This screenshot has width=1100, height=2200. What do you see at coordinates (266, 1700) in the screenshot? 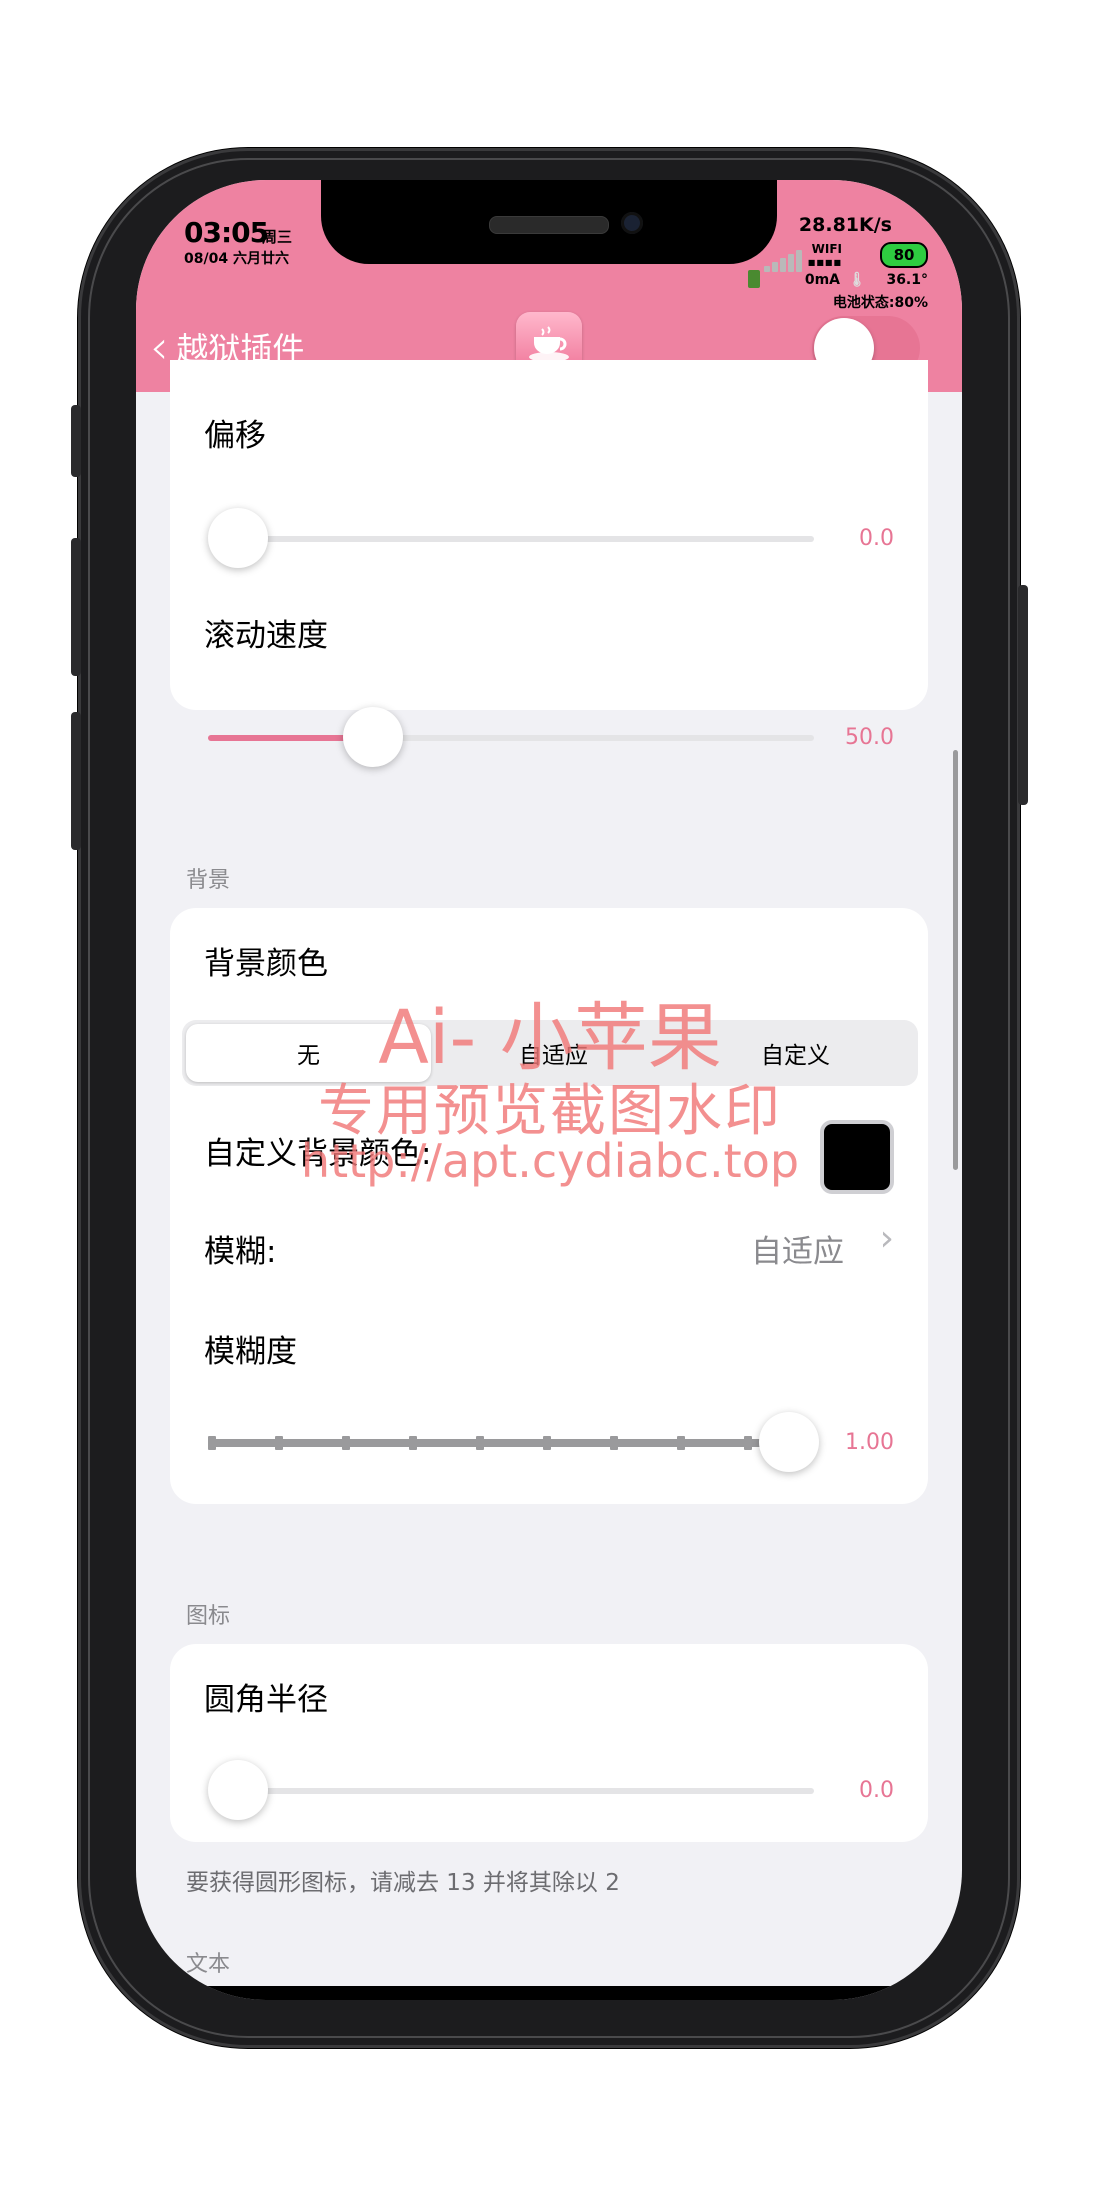
I see `corner-radius-label: 圆角半径` at bounding box center [266, 1700].